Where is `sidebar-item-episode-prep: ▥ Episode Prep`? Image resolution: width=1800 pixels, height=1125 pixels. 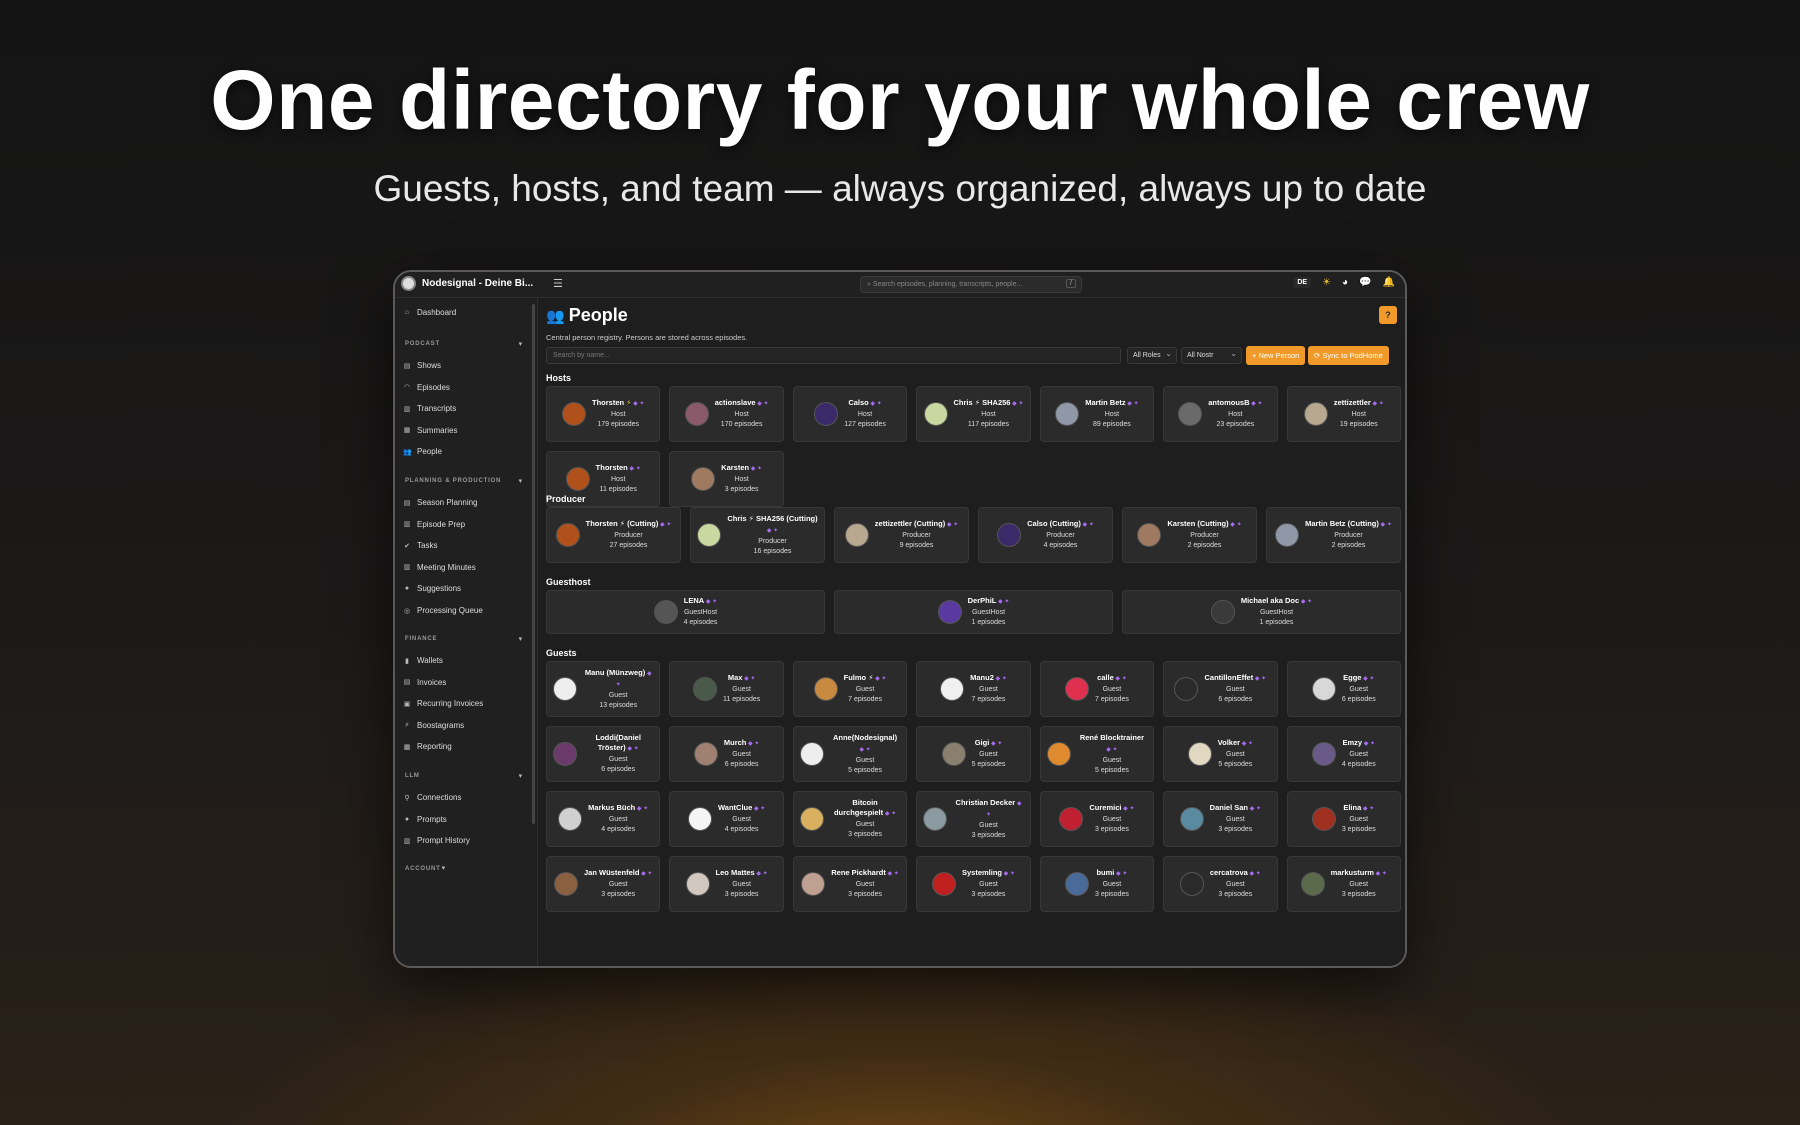
sidebar-item-episode-prep: ▥ Episode Prep is located at coordinates (434, 524).